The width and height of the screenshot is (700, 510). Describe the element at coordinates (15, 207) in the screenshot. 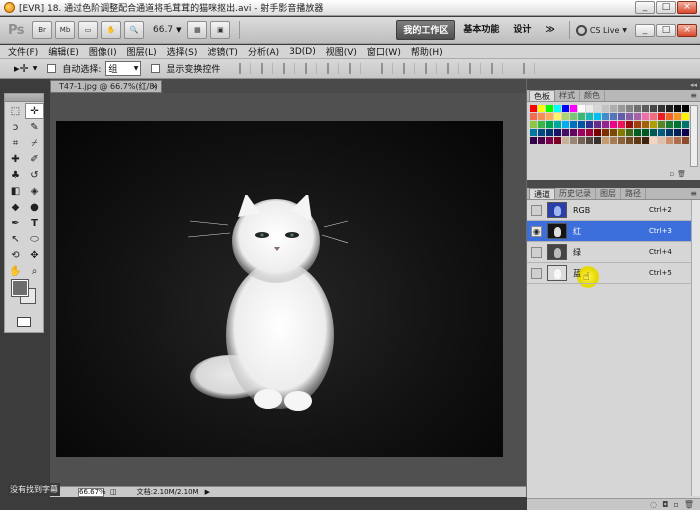

I see `blur-tool-icon: ◆` at that location.